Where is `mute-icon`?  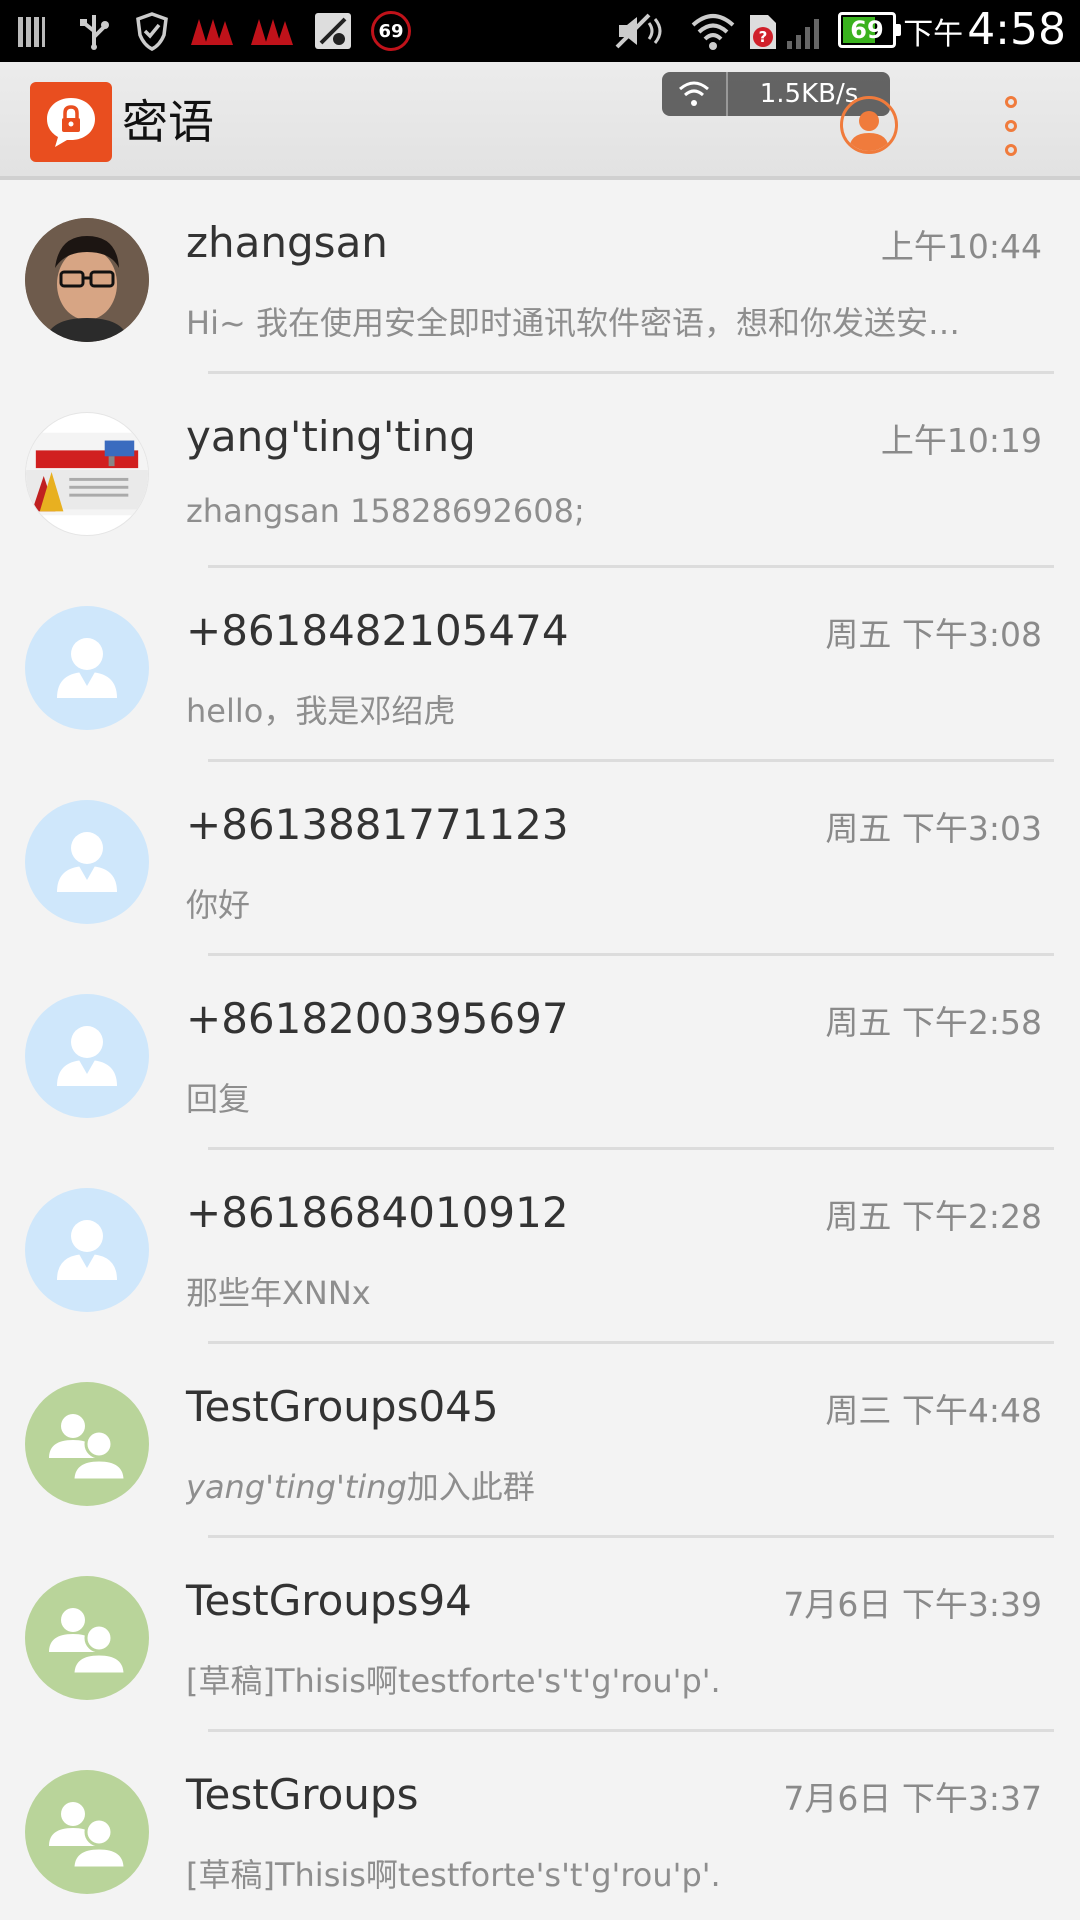 mute-icon is located at coordinates (642, 31).